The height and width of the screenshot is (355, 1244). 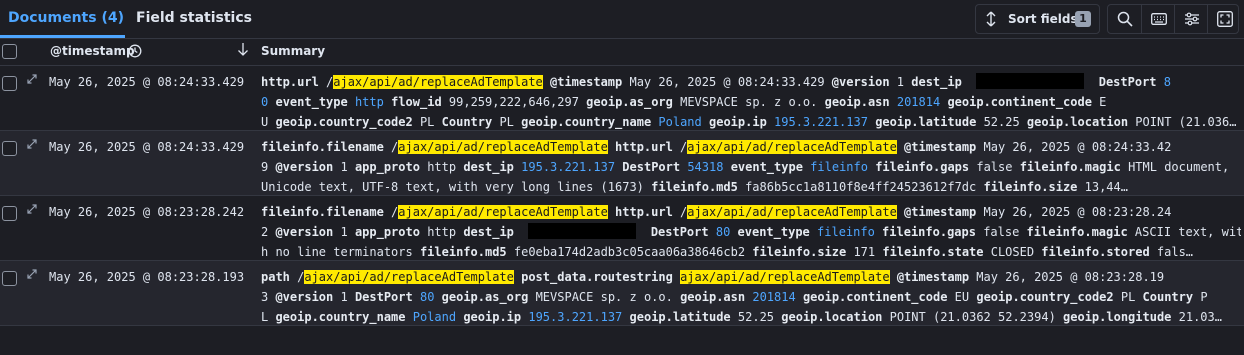 I want to click on field-value: HTML document,, so click(x=1175, y=167).